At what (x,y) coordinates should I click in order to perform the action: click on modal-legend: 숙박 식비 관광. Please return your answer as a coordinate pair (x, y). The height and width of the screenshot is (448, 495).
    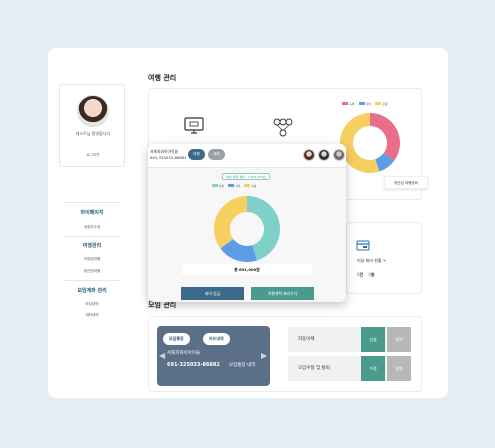
    Looking at the image, I should click on (234, 186).